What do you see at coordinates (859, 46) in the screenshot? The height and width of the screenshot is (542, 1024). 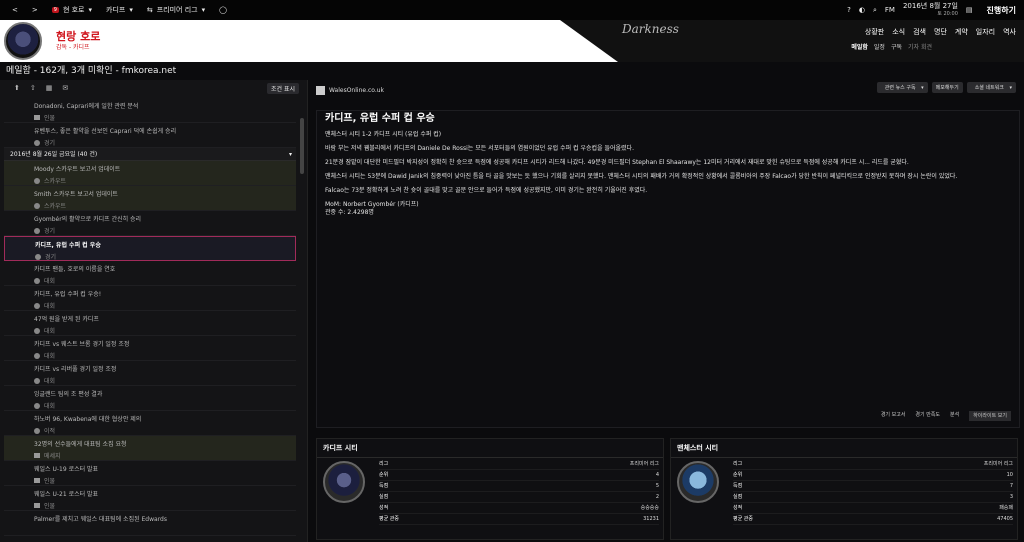 I see `tab-inbox: 메일함` at bounding box center [859, 46].